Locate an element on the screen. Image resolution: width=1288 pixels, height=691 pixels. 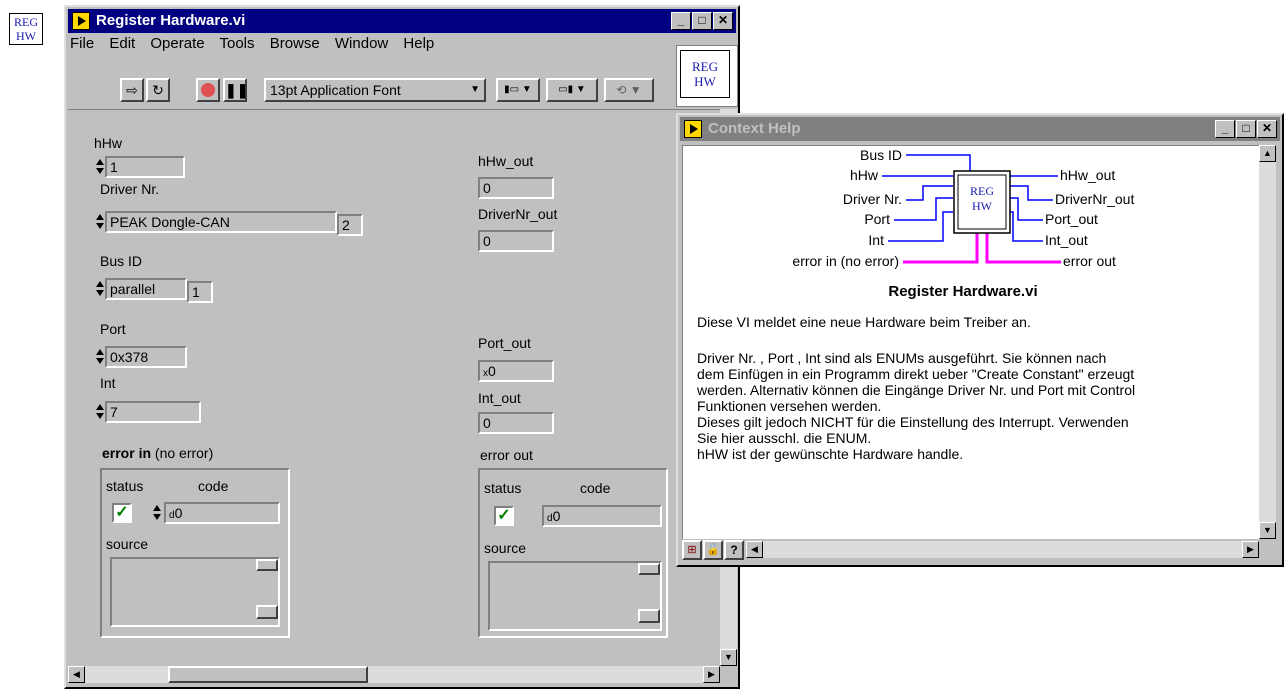
port-enum: 0x378 is located at coordinates (146, 357).